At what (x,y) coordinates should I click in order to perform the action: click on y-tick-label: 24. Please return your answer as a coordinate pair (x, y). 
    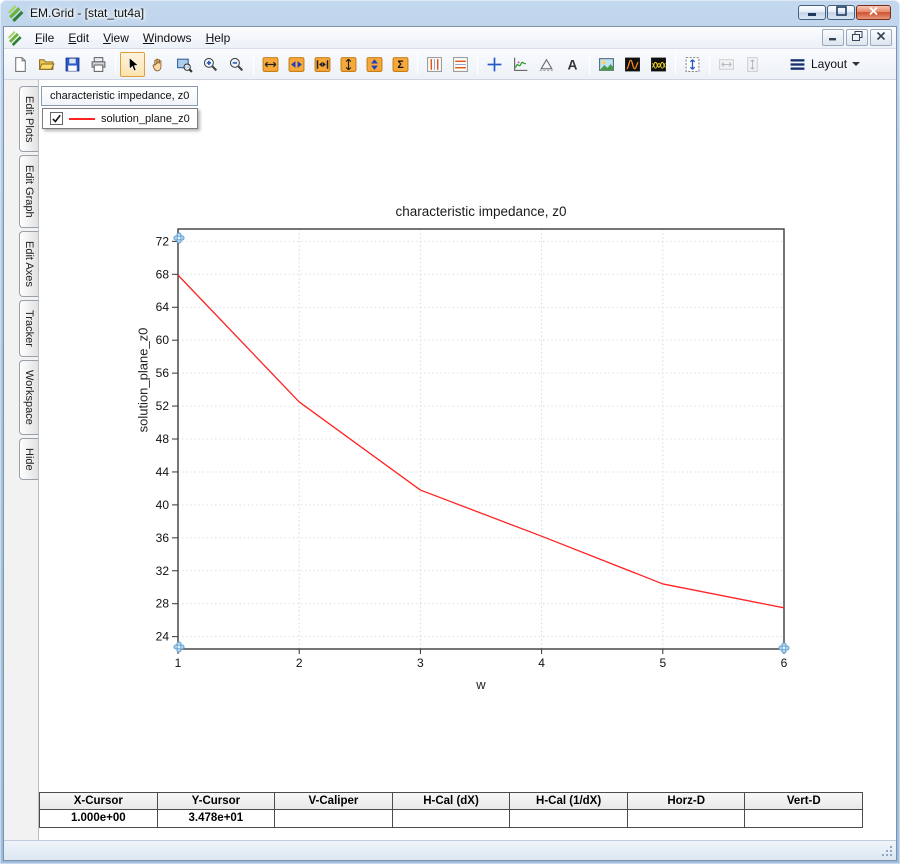
    Looking at the image, I should click on (163, 637).